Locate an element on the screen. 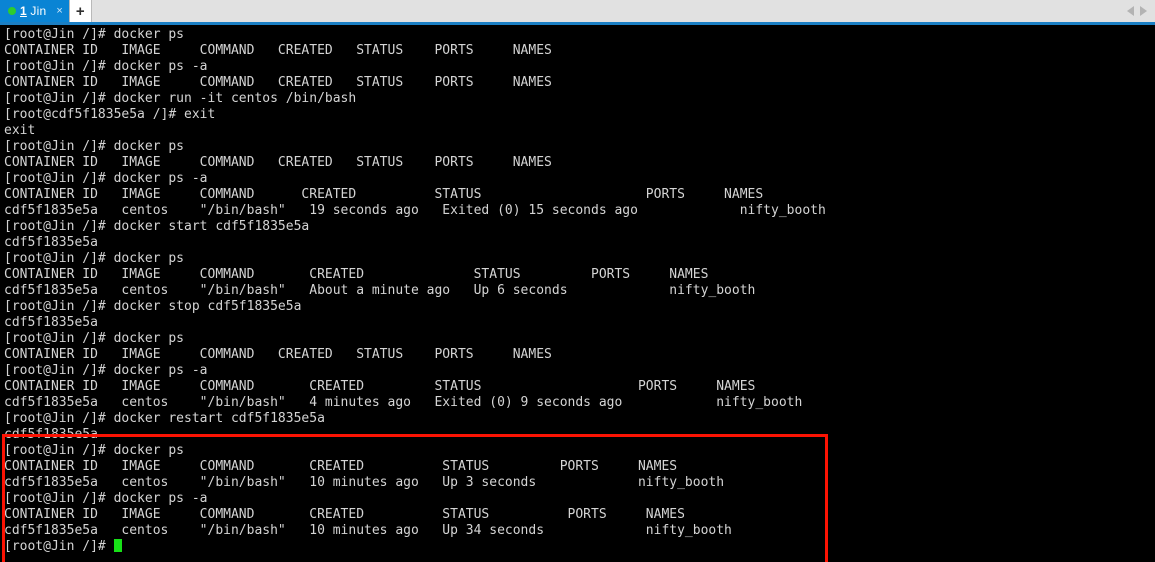 This screenshot has height=562, width=1155. new-tab-button: + is located at coordinates (80, 11).